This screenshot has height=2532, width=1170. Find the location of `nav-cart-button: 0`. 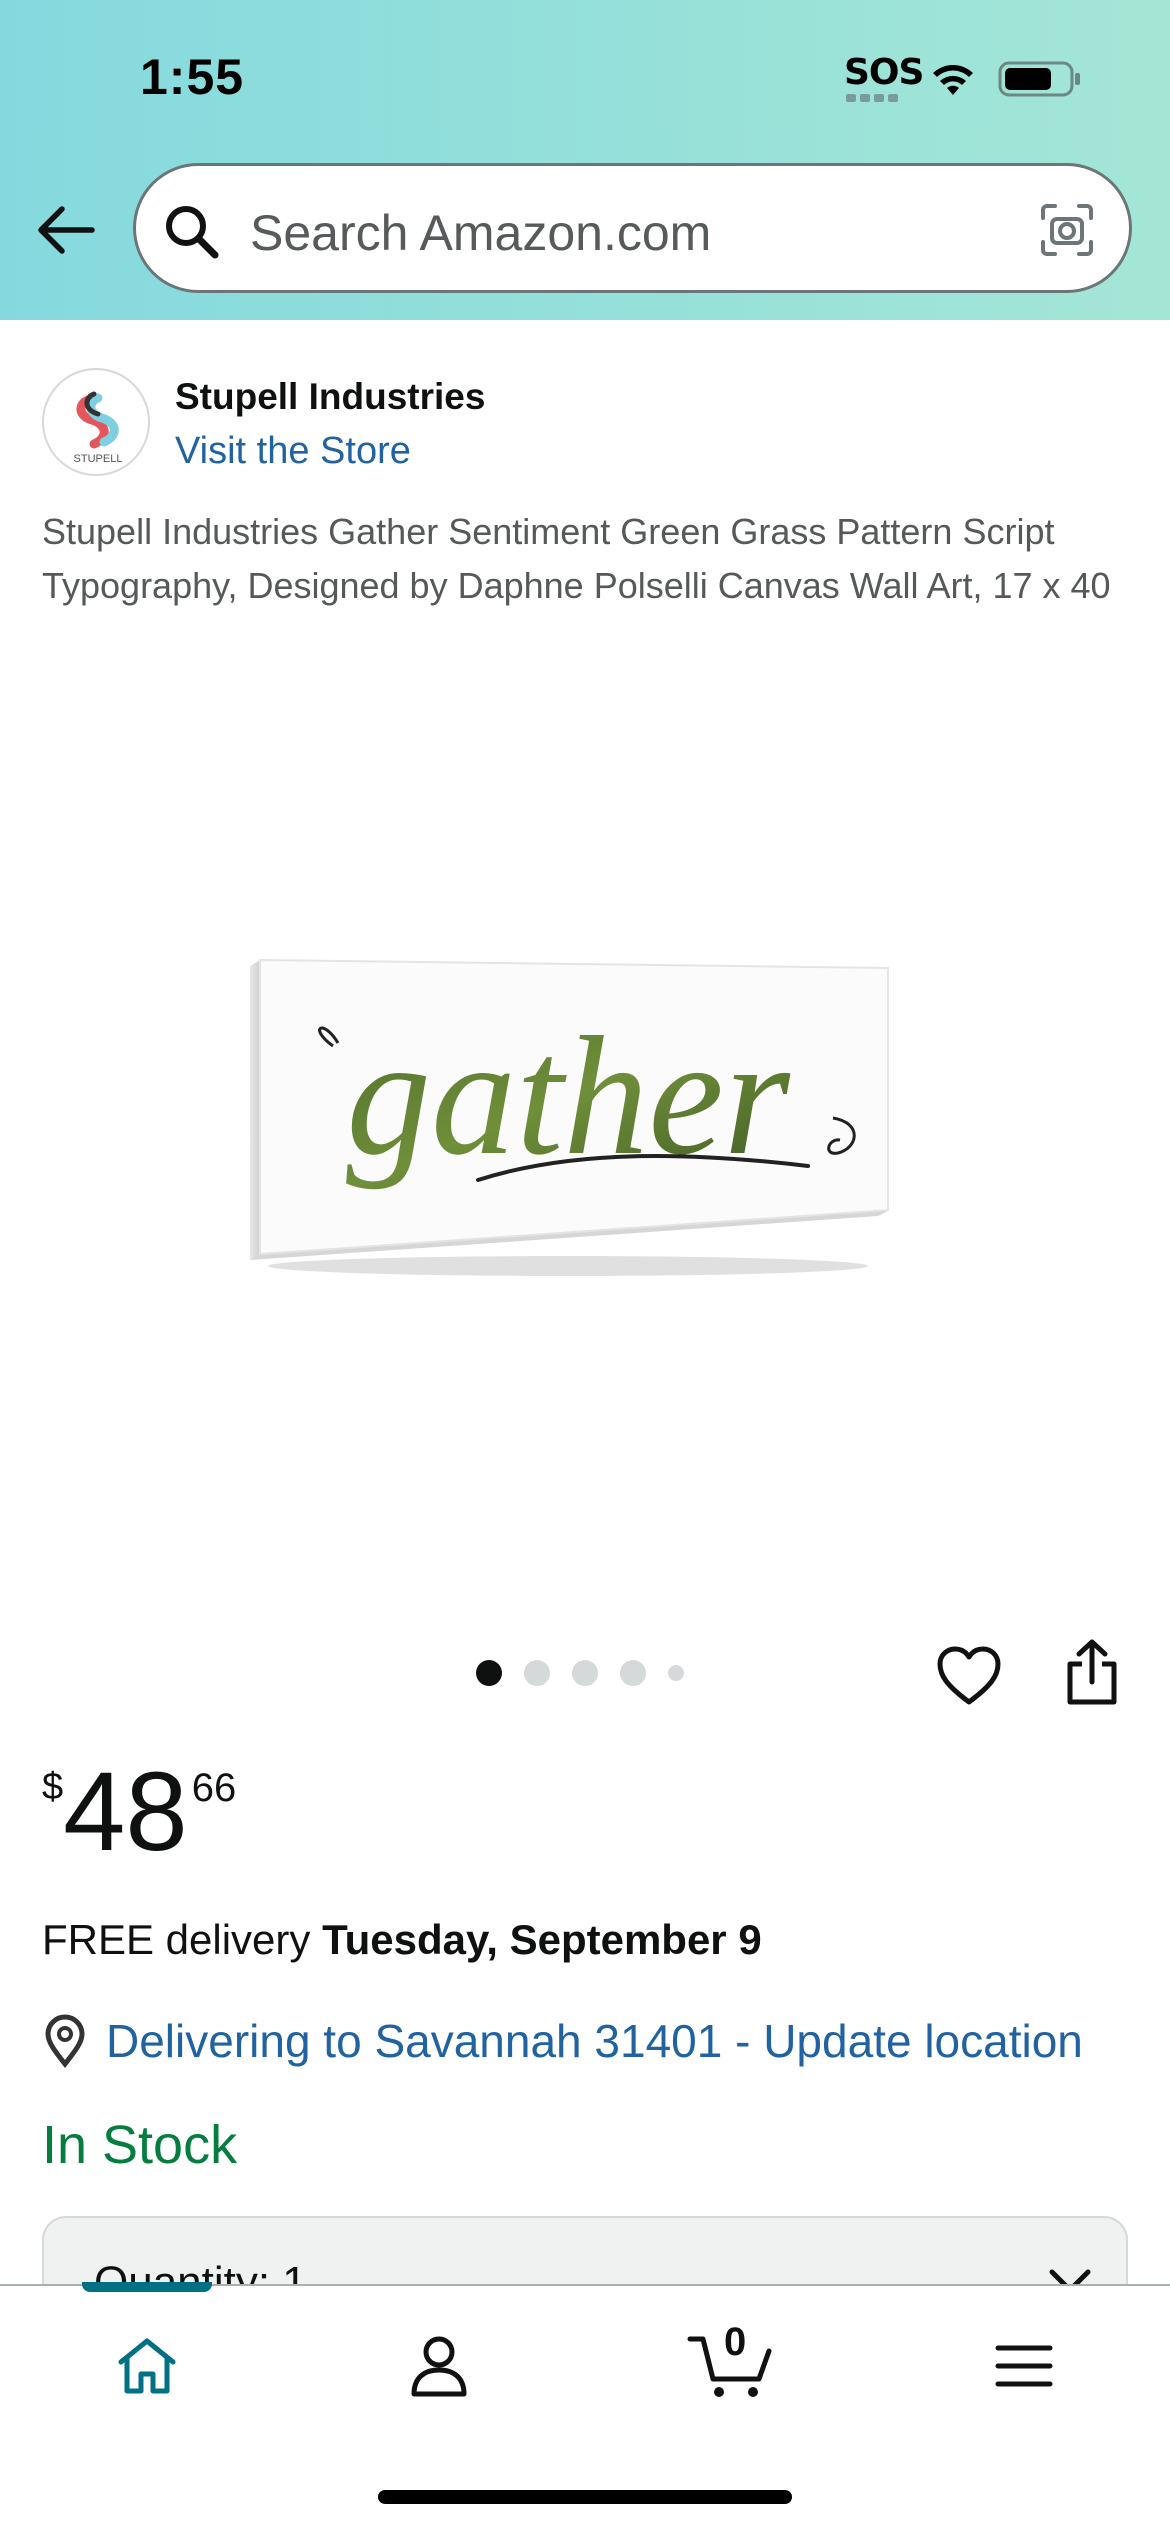

nav-cart-button: 0 is located at coordinates (730, 2363).